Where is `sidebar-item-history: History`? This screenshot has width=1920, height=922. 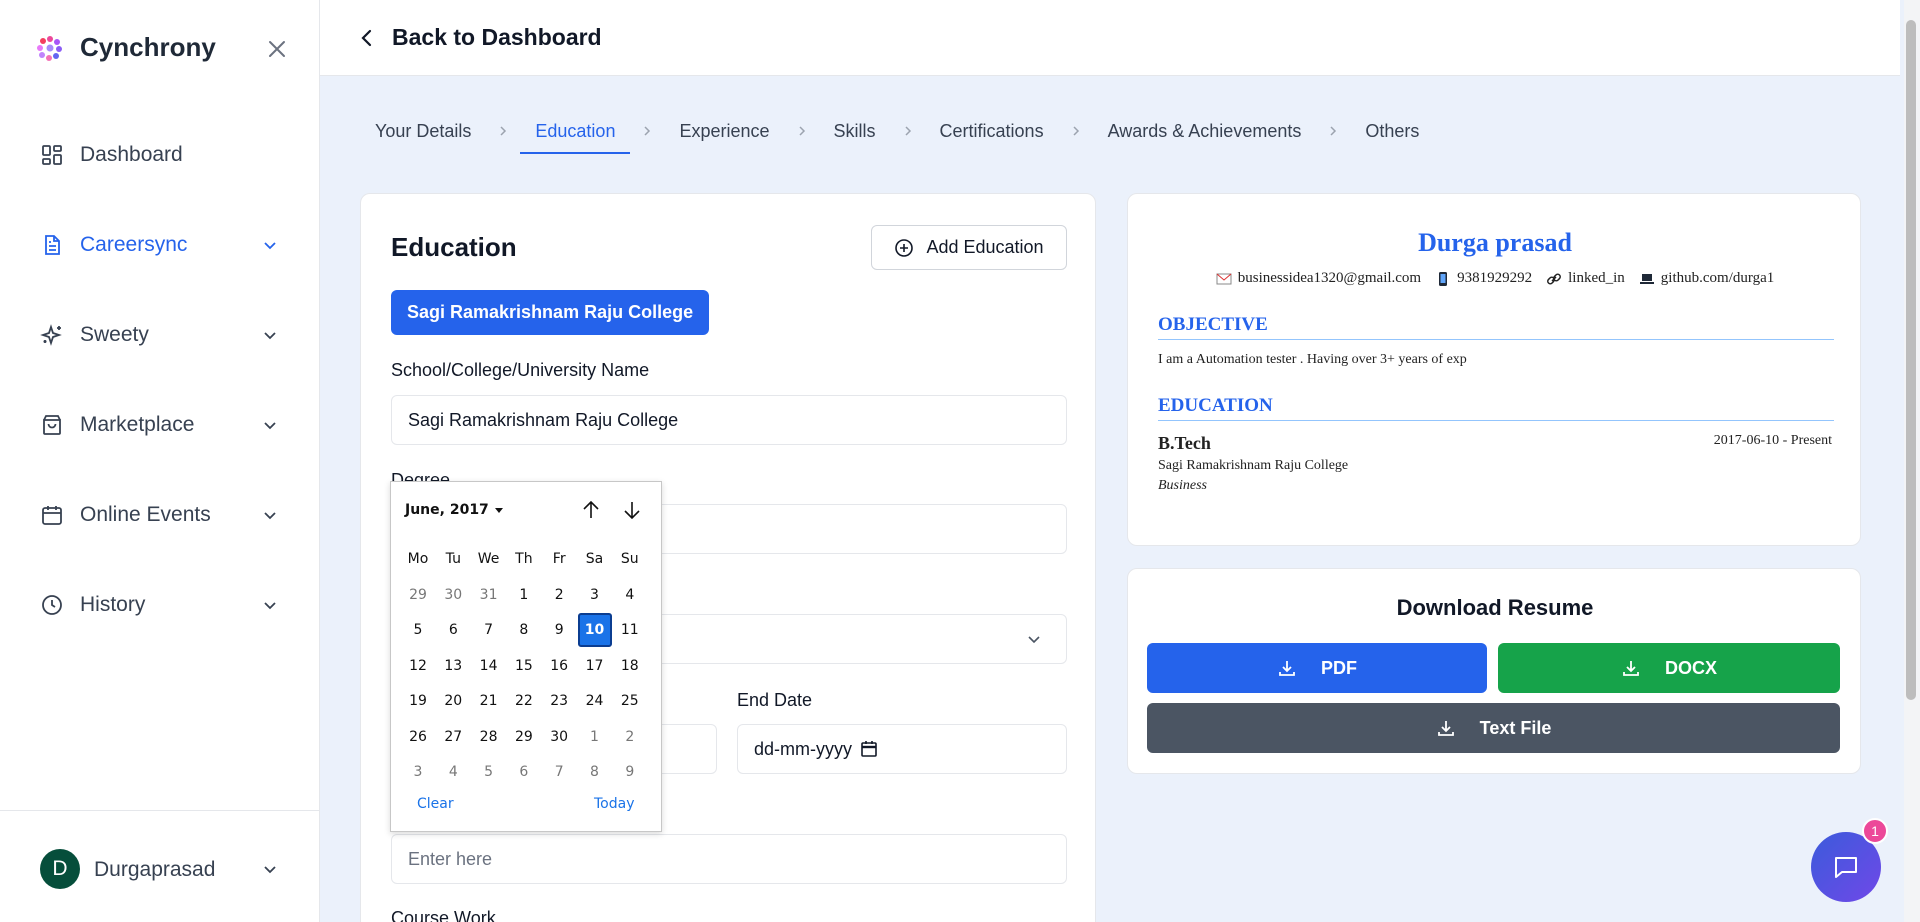 sidebar-item-history: History is located at coordinates (160, 605).